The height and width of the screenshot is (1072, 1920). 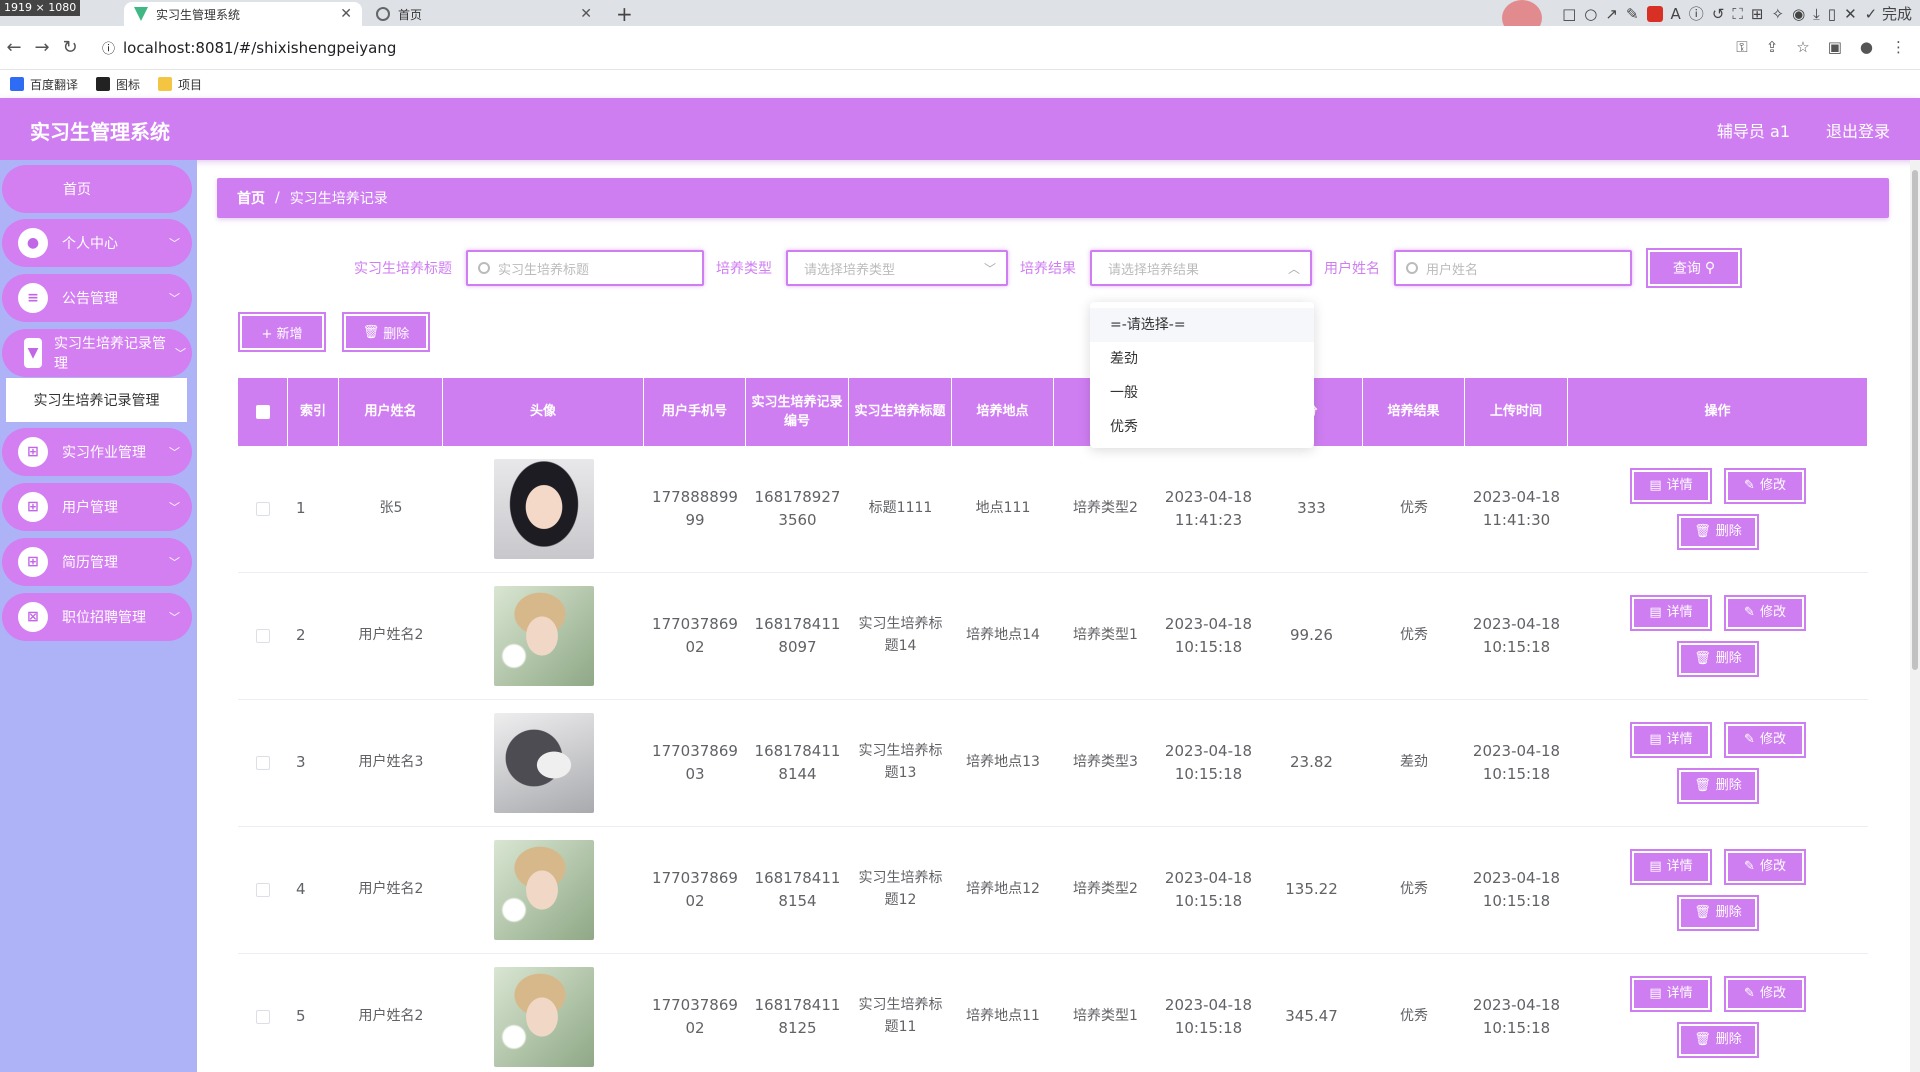 I want to click on sidebar-item-home: 首页, so click(x=97, y=189).